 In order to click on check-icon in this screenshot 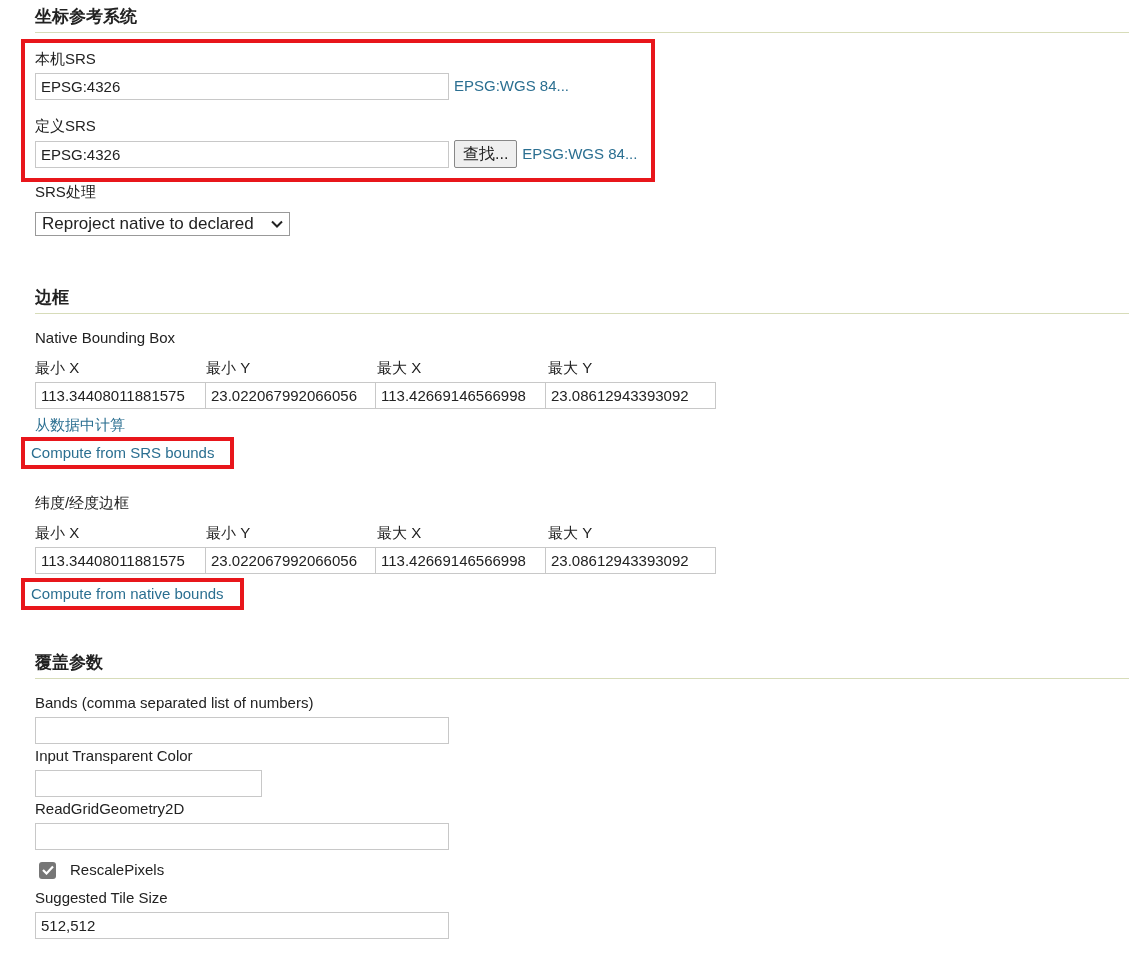, I will do `click(47, 870)`.